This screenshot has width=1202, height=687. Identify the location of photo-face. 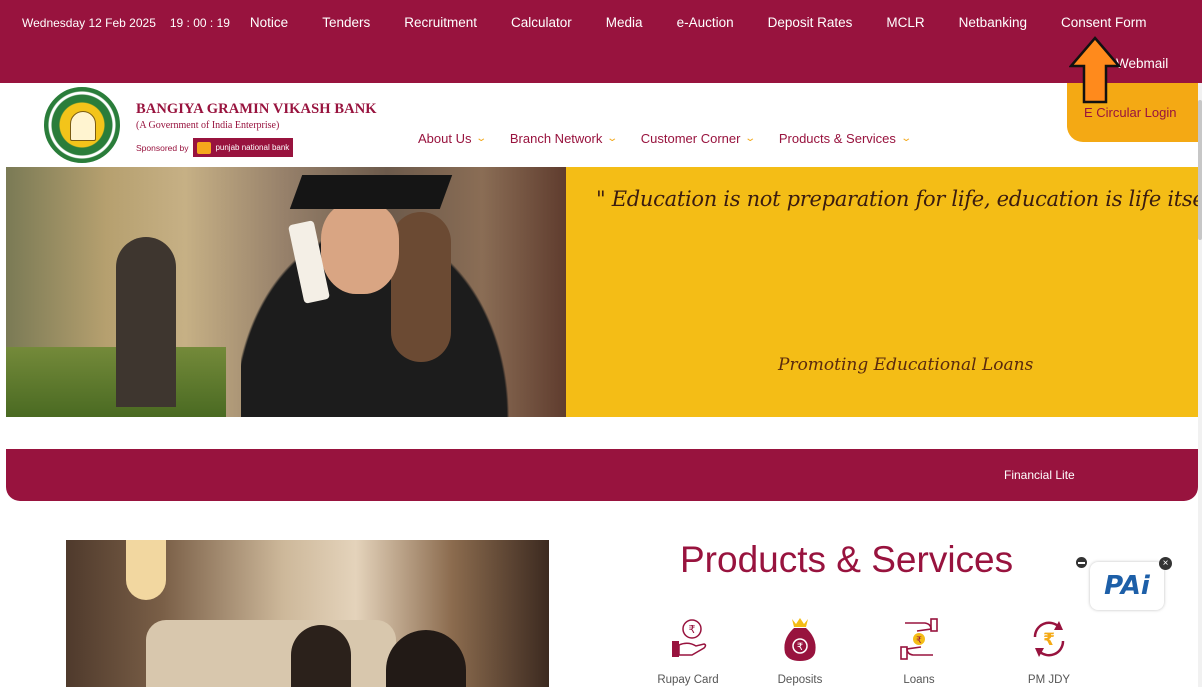
(360, 248).